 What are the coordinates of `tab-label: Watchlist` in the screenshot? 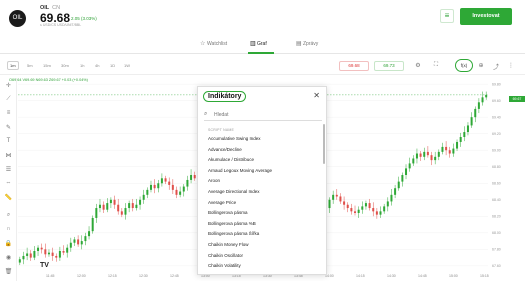 It's located at (217, 44).